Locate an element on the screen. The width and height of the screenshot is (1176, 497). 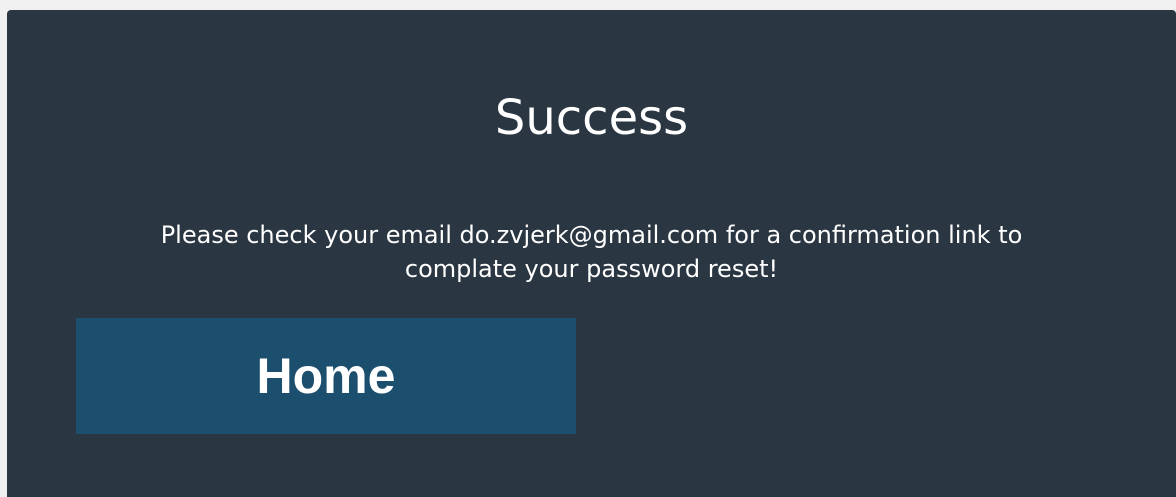
message-line-2: complate your password reset! is located at coordinates (591, 269).